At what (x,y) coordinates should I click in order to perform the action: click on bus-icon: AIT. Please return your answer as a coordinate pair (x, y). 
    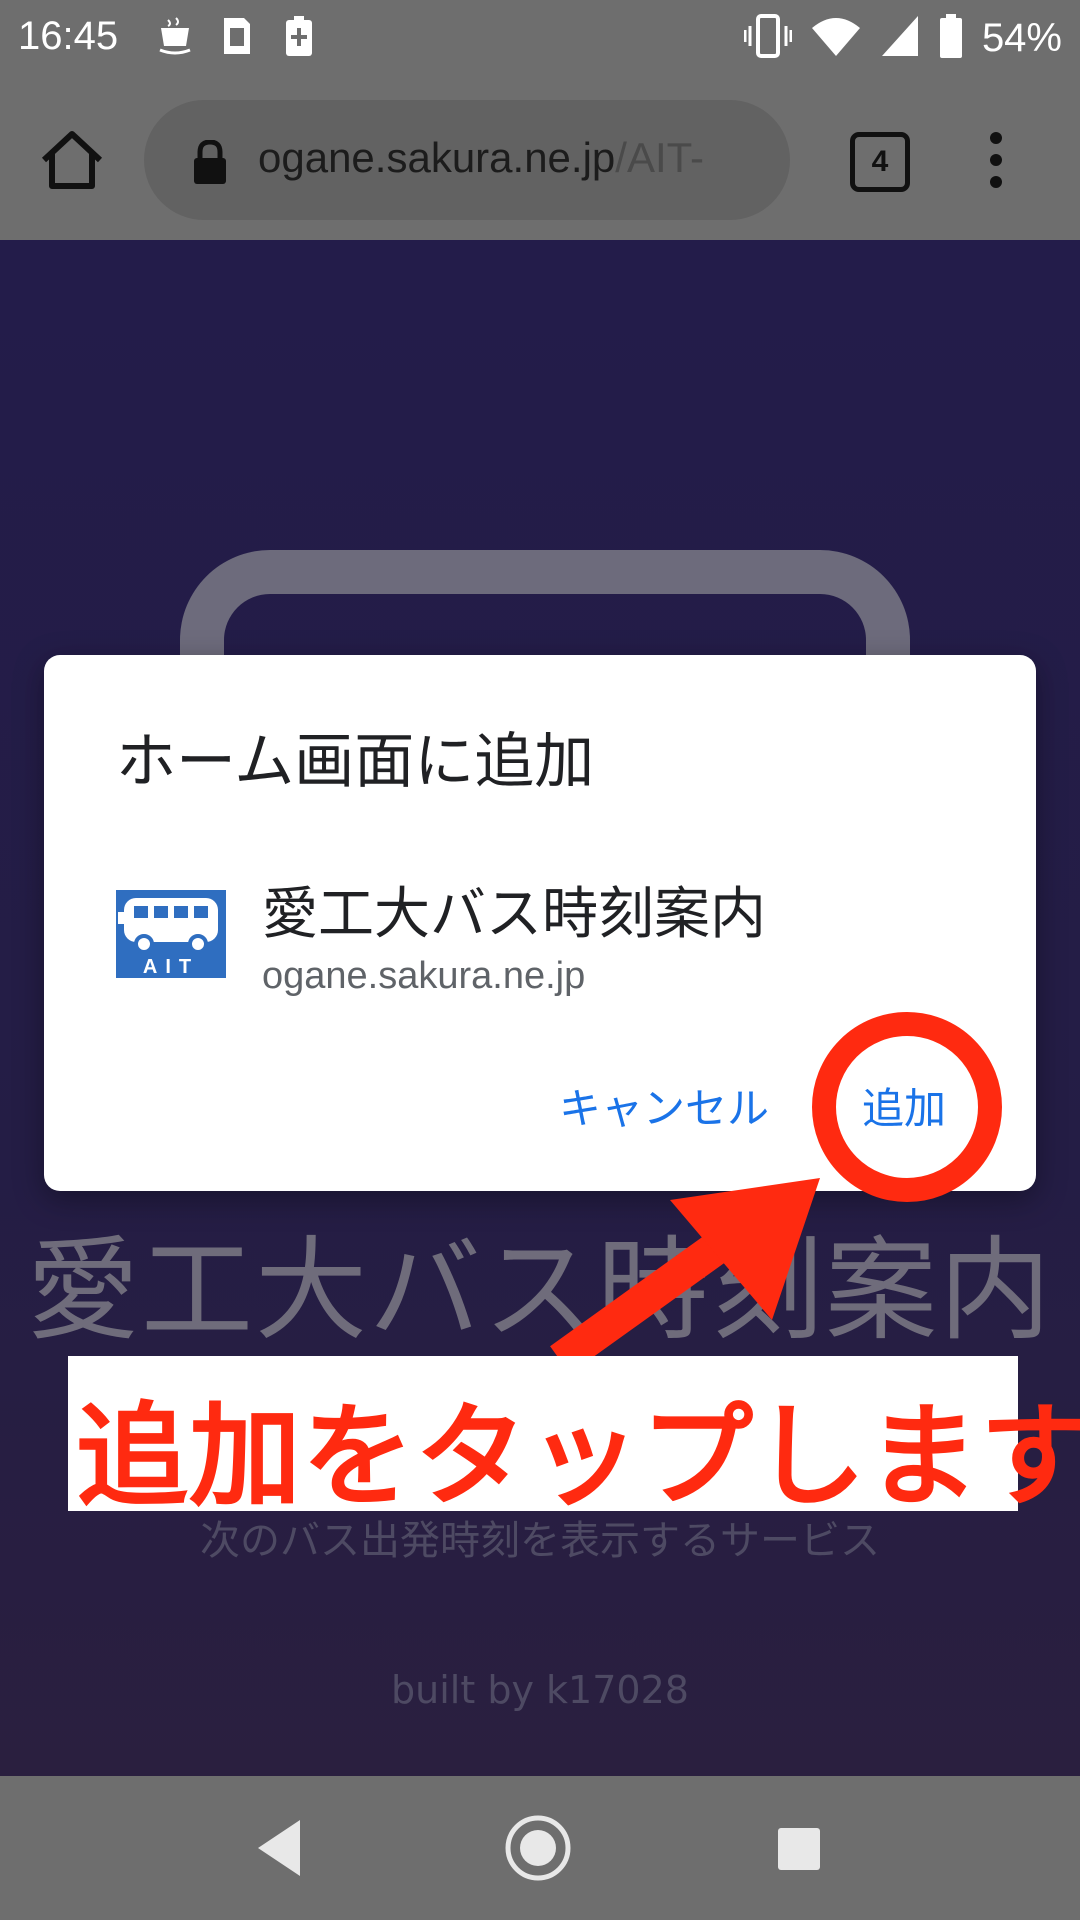
    Looking at the image, I should click on (168, 938).